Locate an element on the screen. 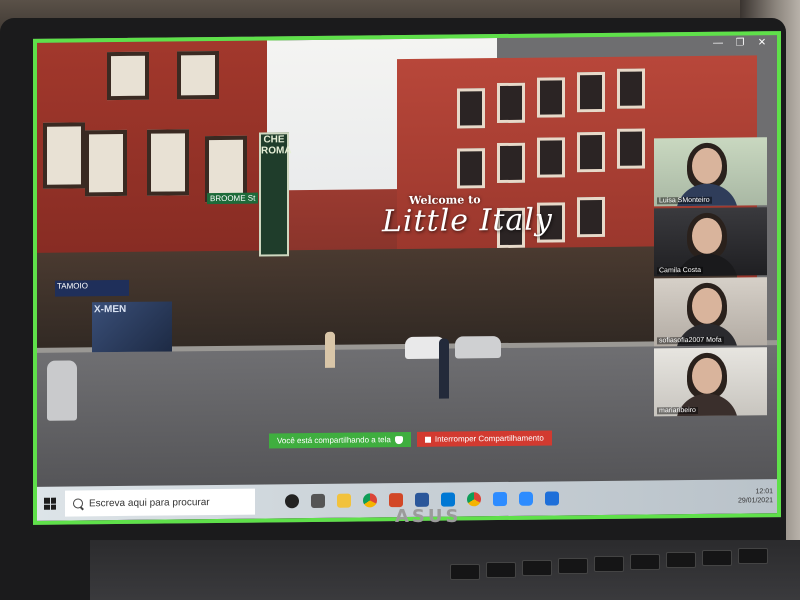  sharing-indicator: Você está compartilhando a tela is located at coordinates (340, 440).